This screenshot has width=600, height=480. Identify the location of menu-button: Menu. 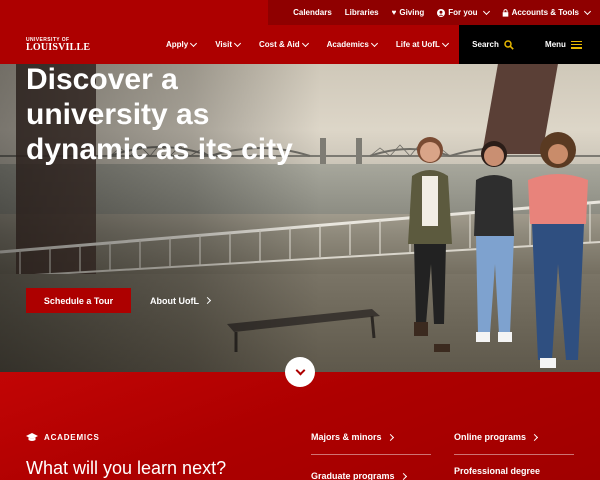
(563, 44).